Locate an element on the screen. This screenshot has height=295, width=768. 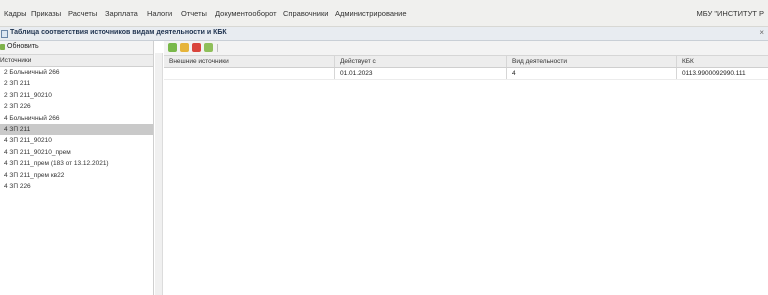
list-item: 4 ЗП 226 is located at coordinates (76, 186).